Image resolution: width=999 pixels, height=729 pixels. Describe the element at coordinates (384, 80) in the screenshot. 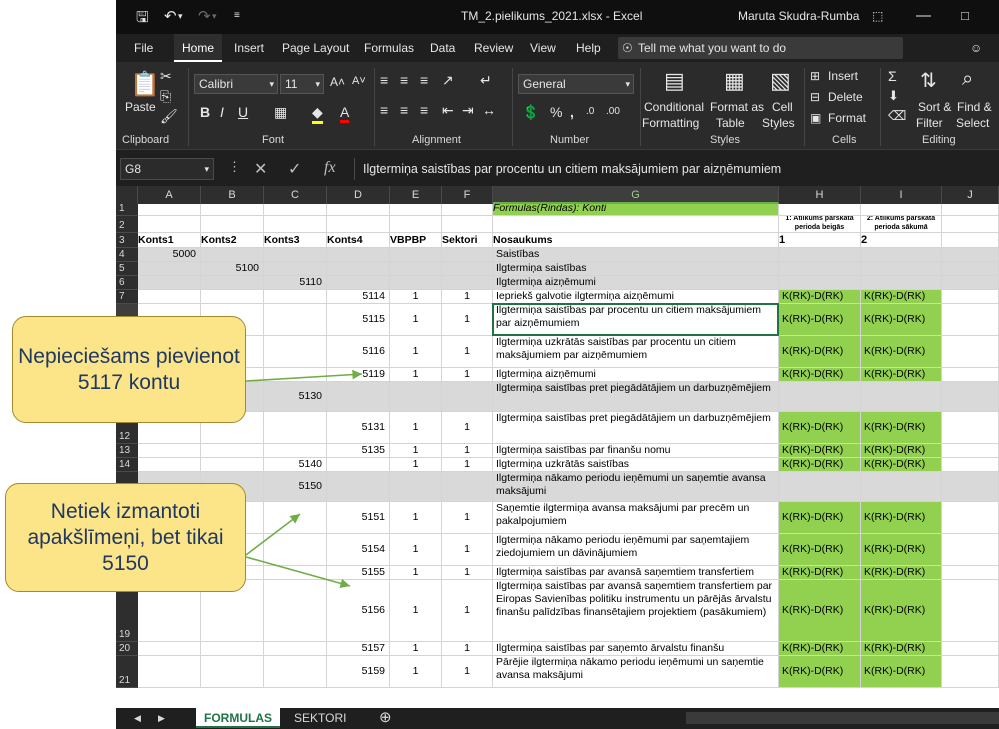

I see `align-top-icon: ≡` at that location.